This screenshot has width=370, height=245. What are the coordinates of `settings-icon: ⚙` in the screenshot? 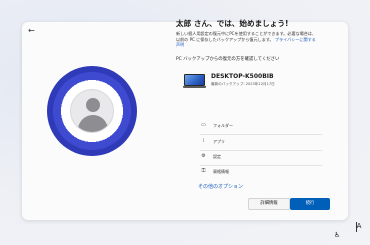 It's located at (203, 156).